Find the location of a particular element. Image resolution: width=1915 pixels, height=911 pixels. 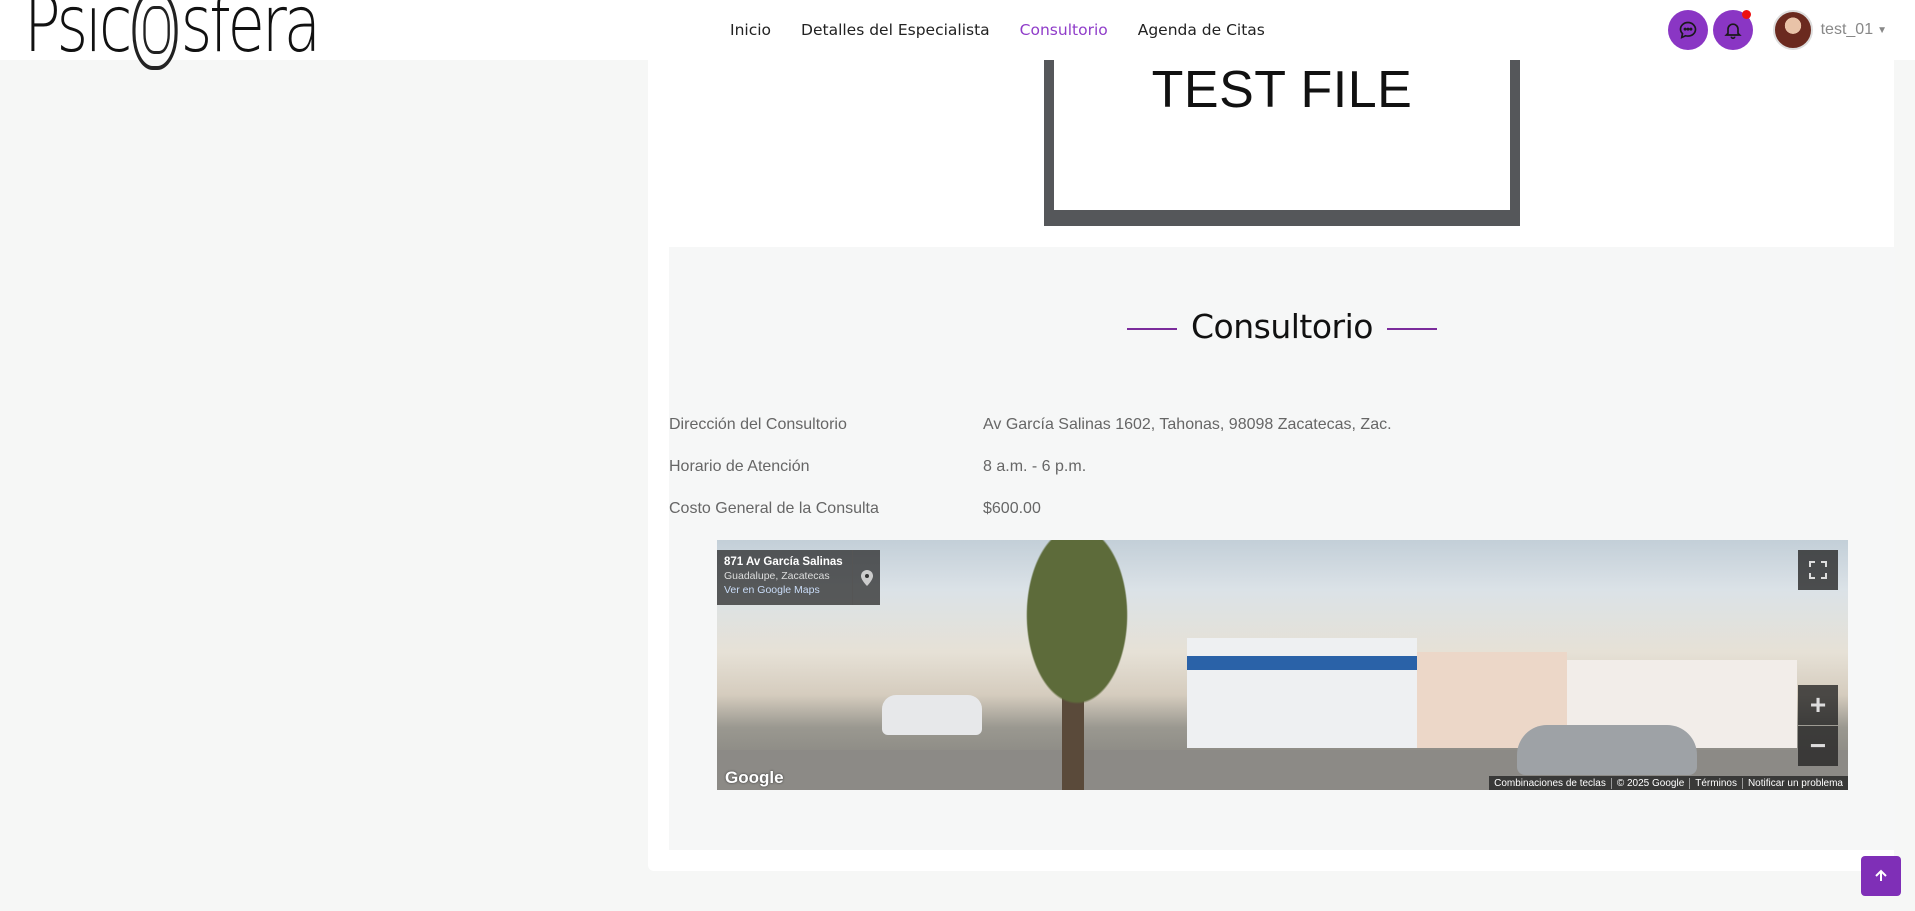

notifications-button is located at coordinates (1732, 30).